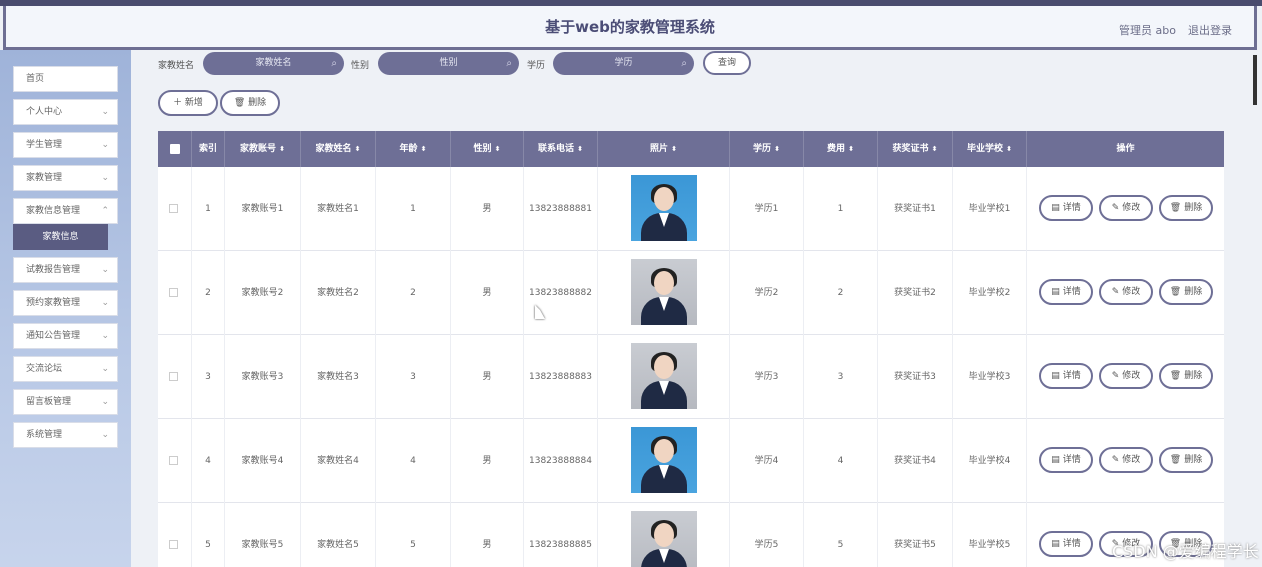 The width and height of the screenshot is (1262, 567). What do you see at coordinates (990, 149) in the screenshot?
I see `header-school: 毕业学校 ⬍` at bounding box center [990, 149].